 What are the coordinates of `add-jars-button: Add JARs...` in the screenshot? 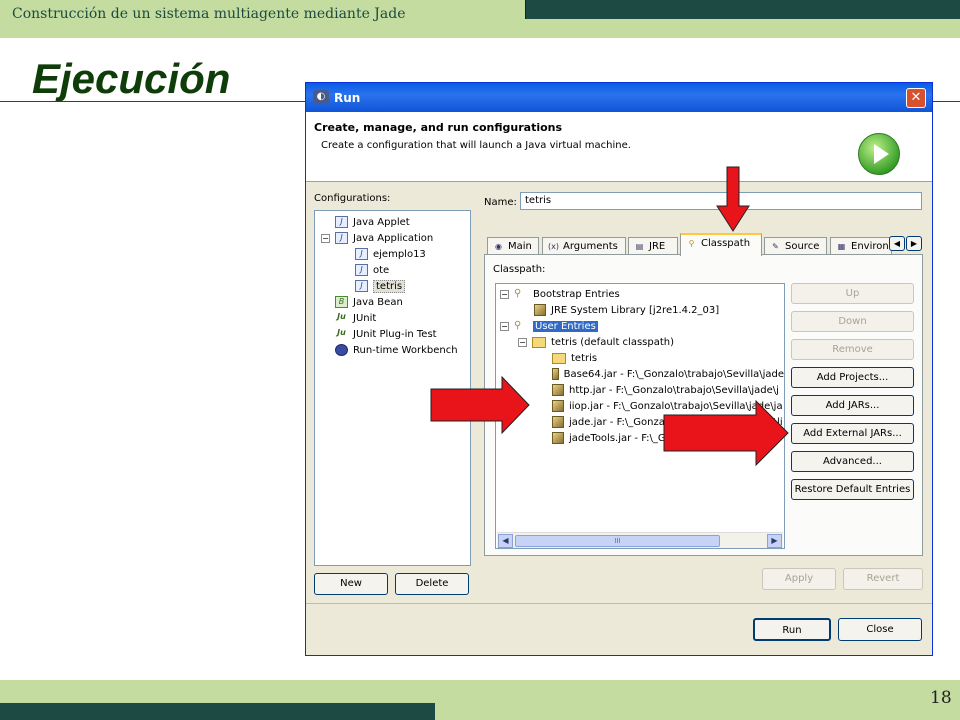 It's located at (852, 405).